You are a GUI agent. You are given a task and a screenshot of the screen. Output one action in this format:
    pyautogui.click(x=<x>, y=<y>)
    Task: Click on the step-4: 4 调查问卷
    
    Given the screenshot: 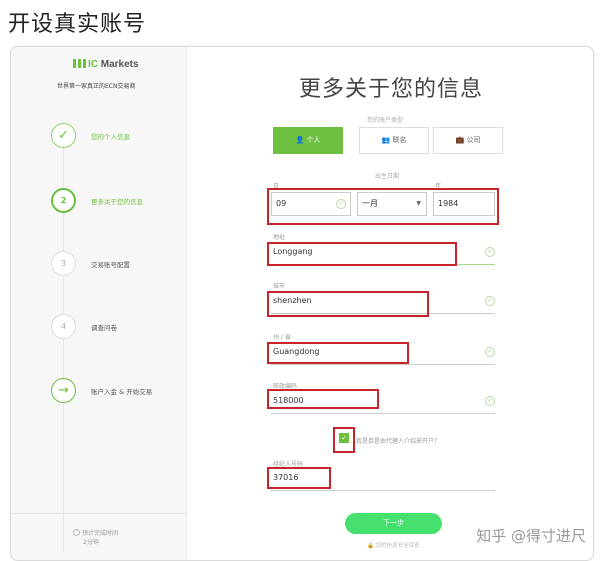 What is the action you would take?
    pyautogui.click(x=116, y=327)
    